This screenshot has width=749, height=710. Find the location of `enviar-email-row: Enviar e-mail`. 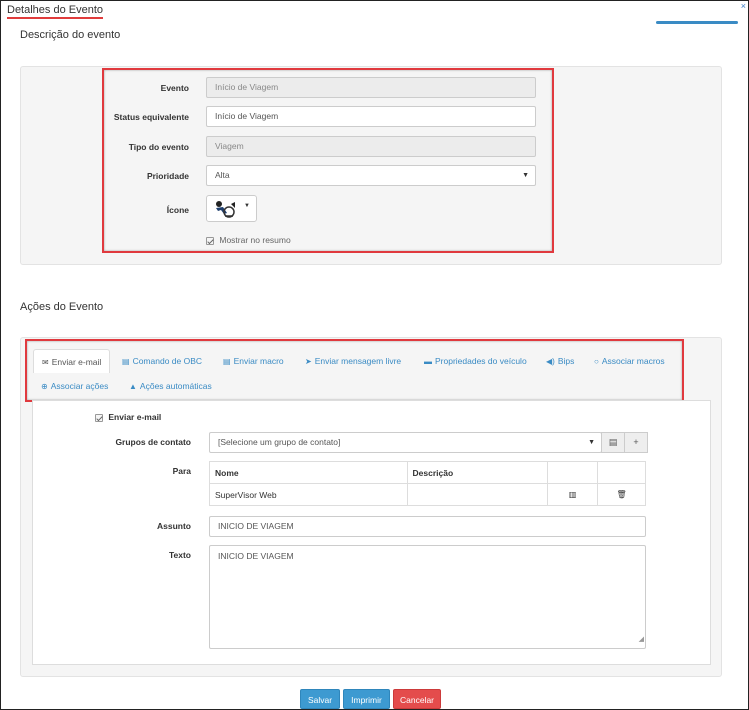

enviar-email-row: Enviar e-mail is located at coordinates (128, 417).